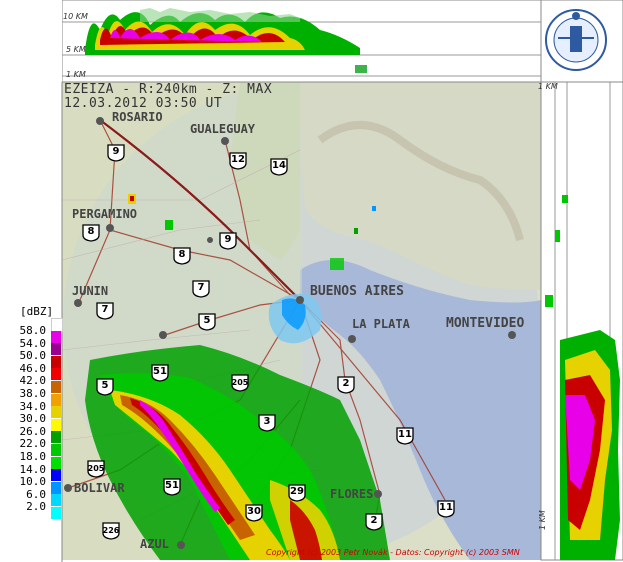 This screenshot has width=623, height=562. Describe the element at coordinates (485, 323) in the screenshot. I see `city-montevideo: MONTEVIDEO` at that location.